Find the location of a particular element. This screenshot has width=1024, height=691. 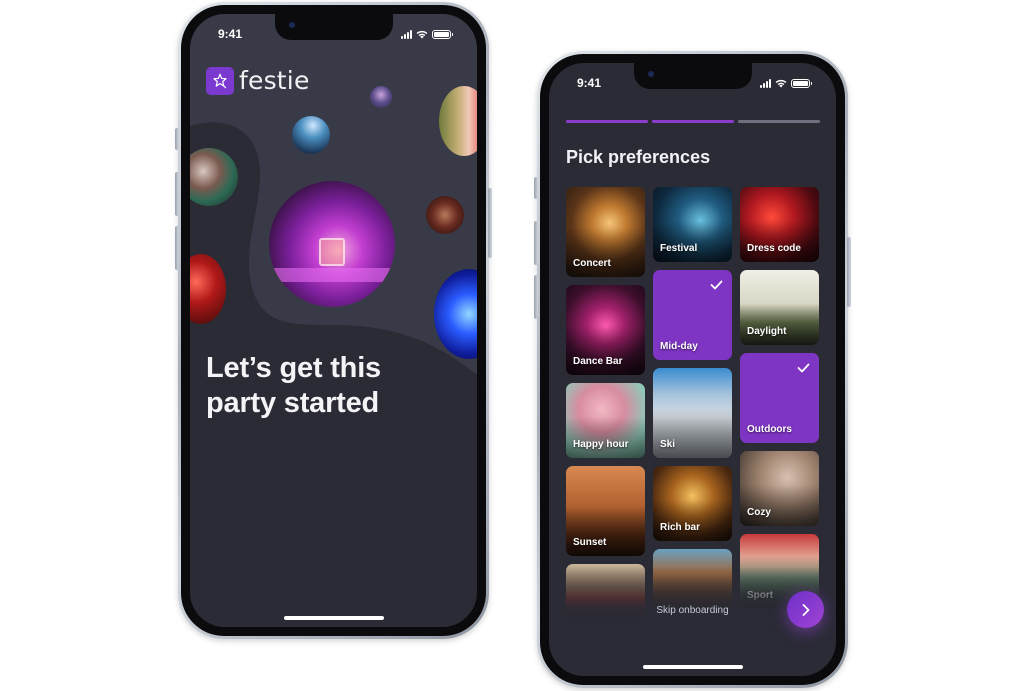

preference-card-happy-hour: Happy hour is located at coordinates (605, 420).